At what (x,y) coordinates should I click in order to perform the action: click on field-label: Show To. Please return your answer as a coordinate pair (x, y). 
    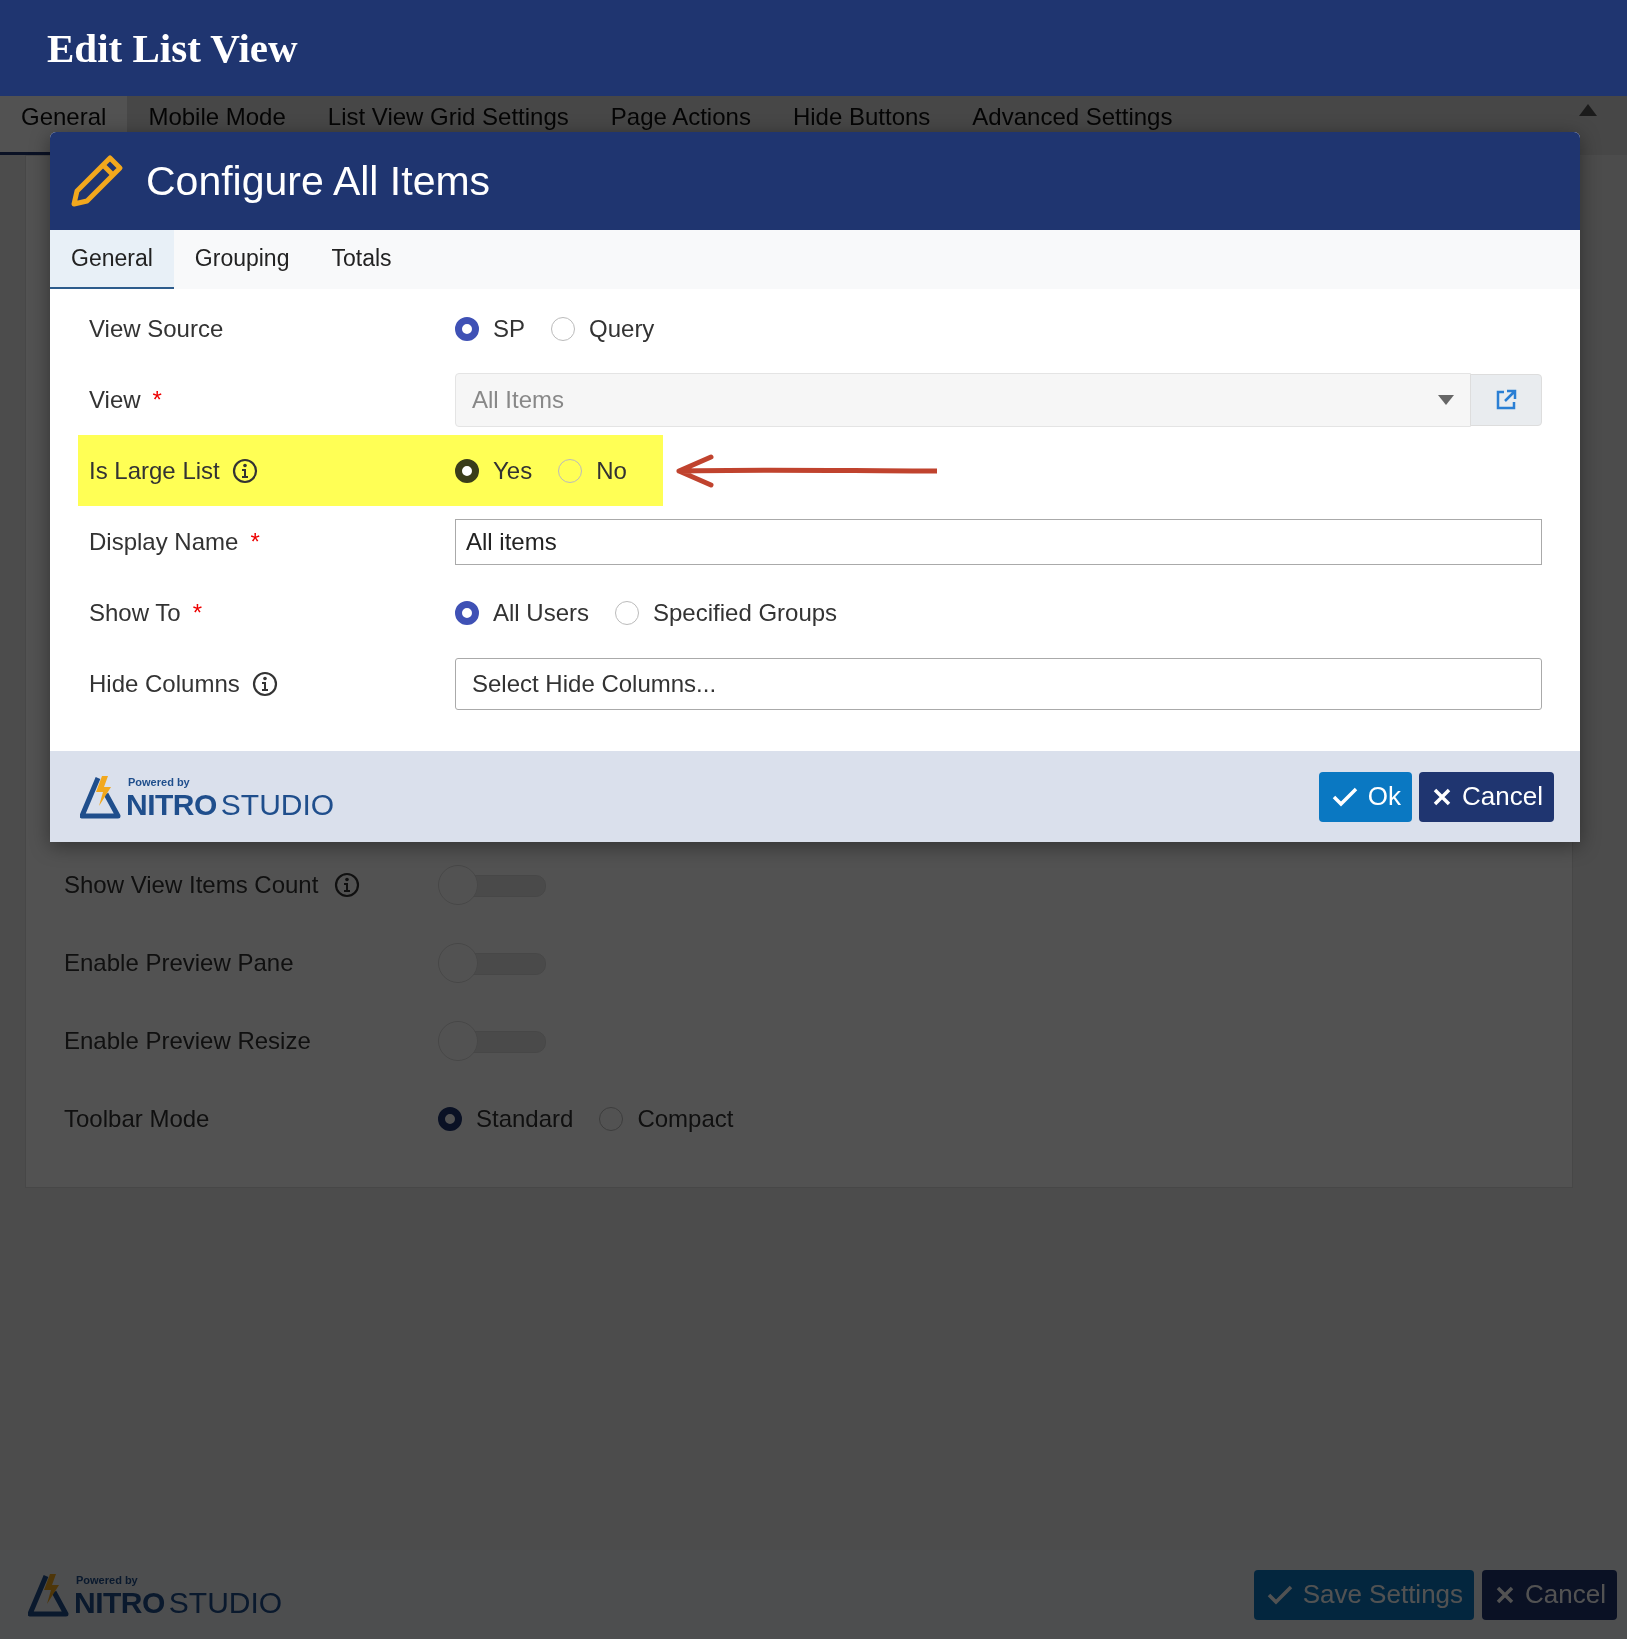
    Looking at the image, I should click on (135, 612).